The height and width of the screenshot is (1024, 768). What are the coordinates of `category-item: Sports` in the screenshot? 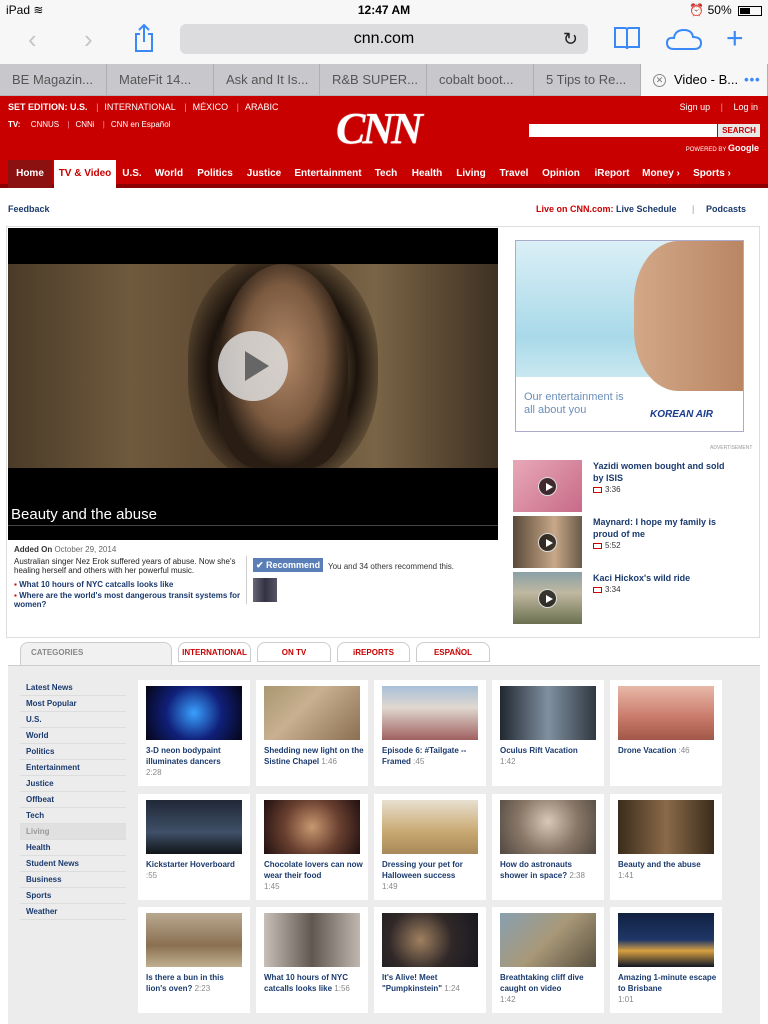 It's located at (73, 896).